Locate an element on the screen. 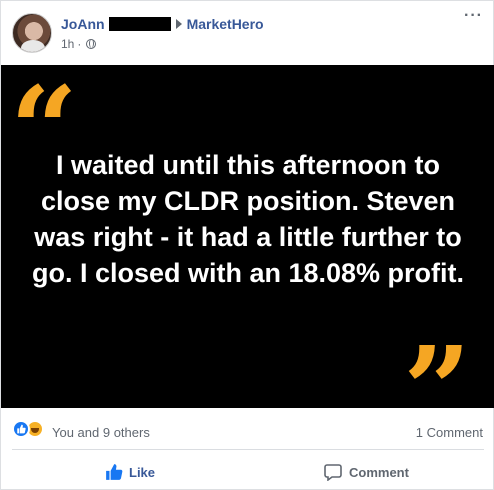 Image resolution: width=494 pixels, height=490 pixels. post-meta: 1h · is located at coordinates (79, 44).